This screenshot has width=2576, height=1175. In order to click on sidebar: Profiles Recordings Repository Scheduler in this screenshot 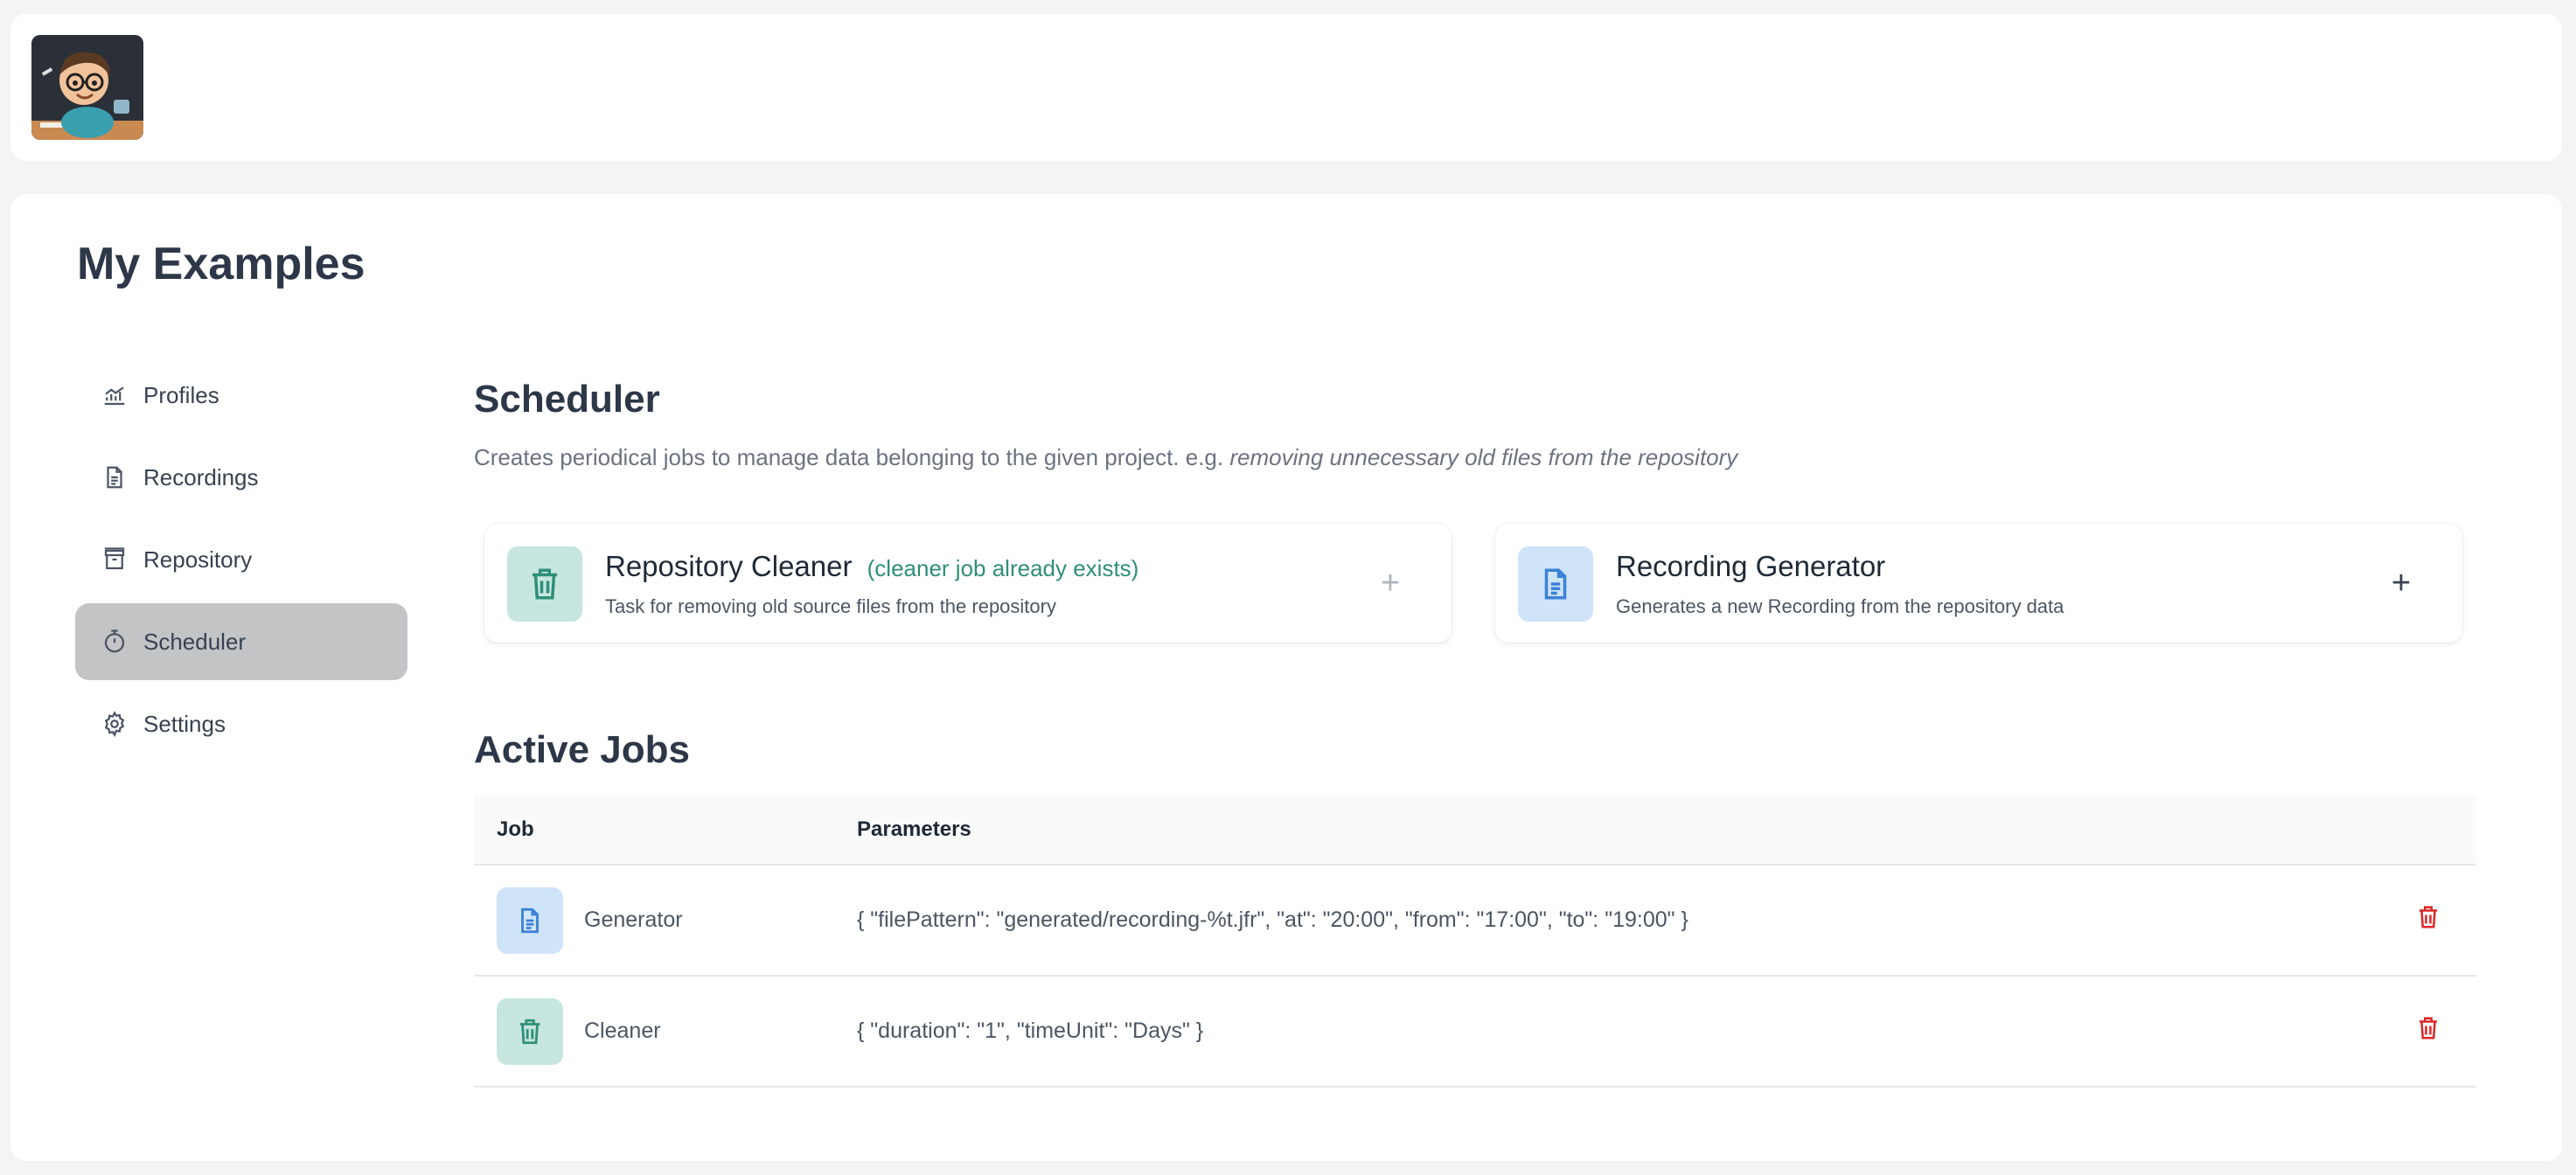, I will do `click(241, 562)`.